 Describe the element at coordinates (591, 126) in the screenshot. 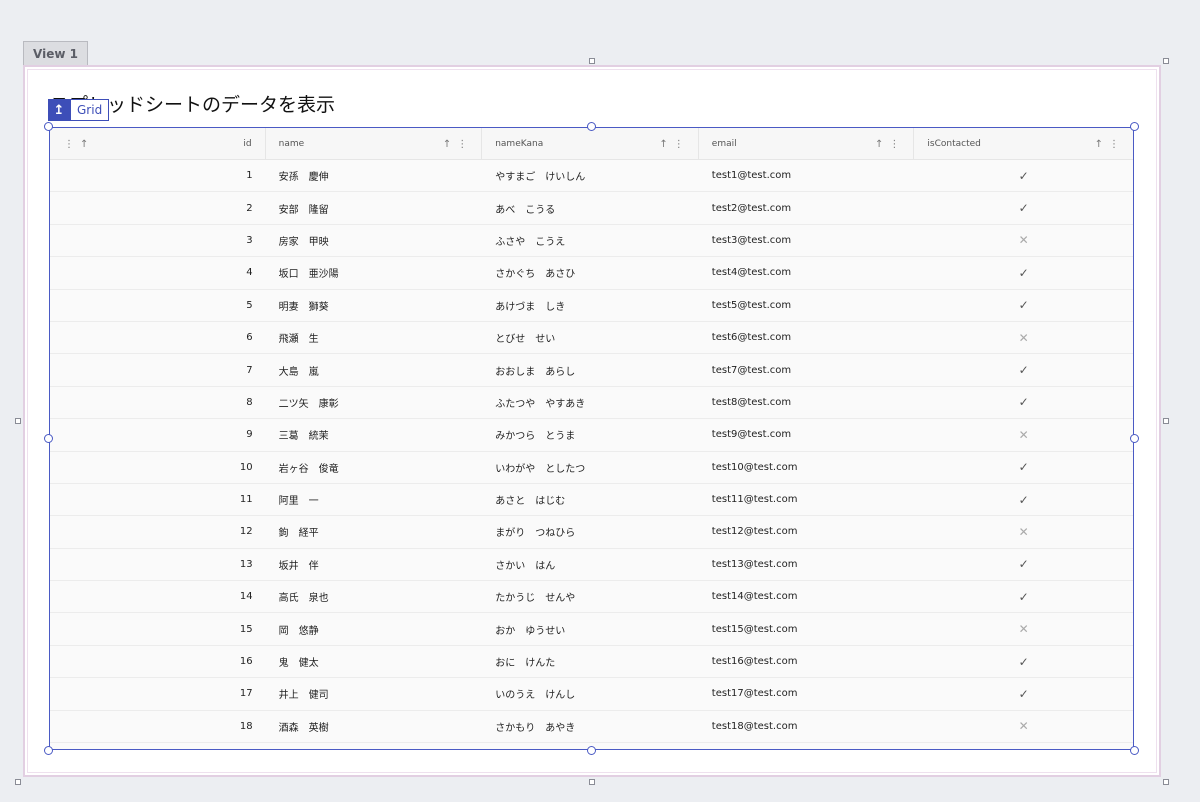

I see `grid-resize-handle-top` at that location.